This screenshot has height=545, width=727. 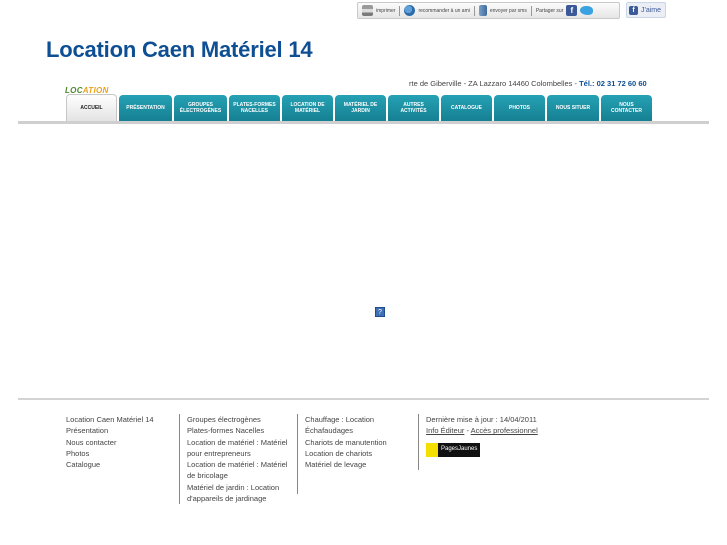 What do you see at coordinates (621, 83) in the screenshot?
I see `phone-number: 02 31 72 60 60` at bounding box center [621, 83].